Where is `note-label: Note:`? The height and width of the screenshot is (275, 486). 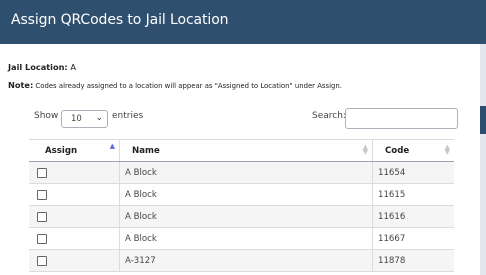 note-label: Note: is located at coordinates (21, 85).